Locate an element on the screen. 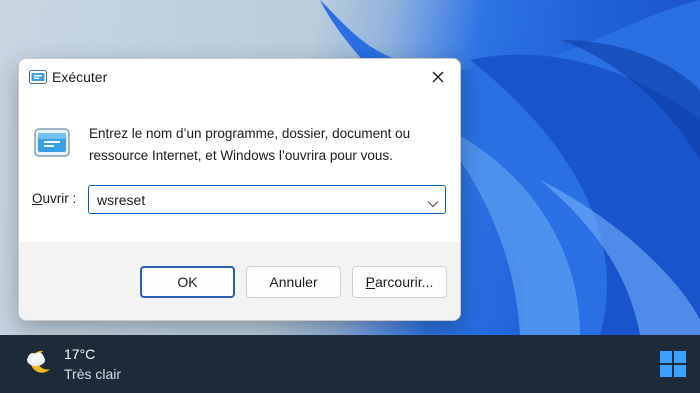 The height and width of the screenshot is (393, 700). close-icon is located at coordinates (438, 77).